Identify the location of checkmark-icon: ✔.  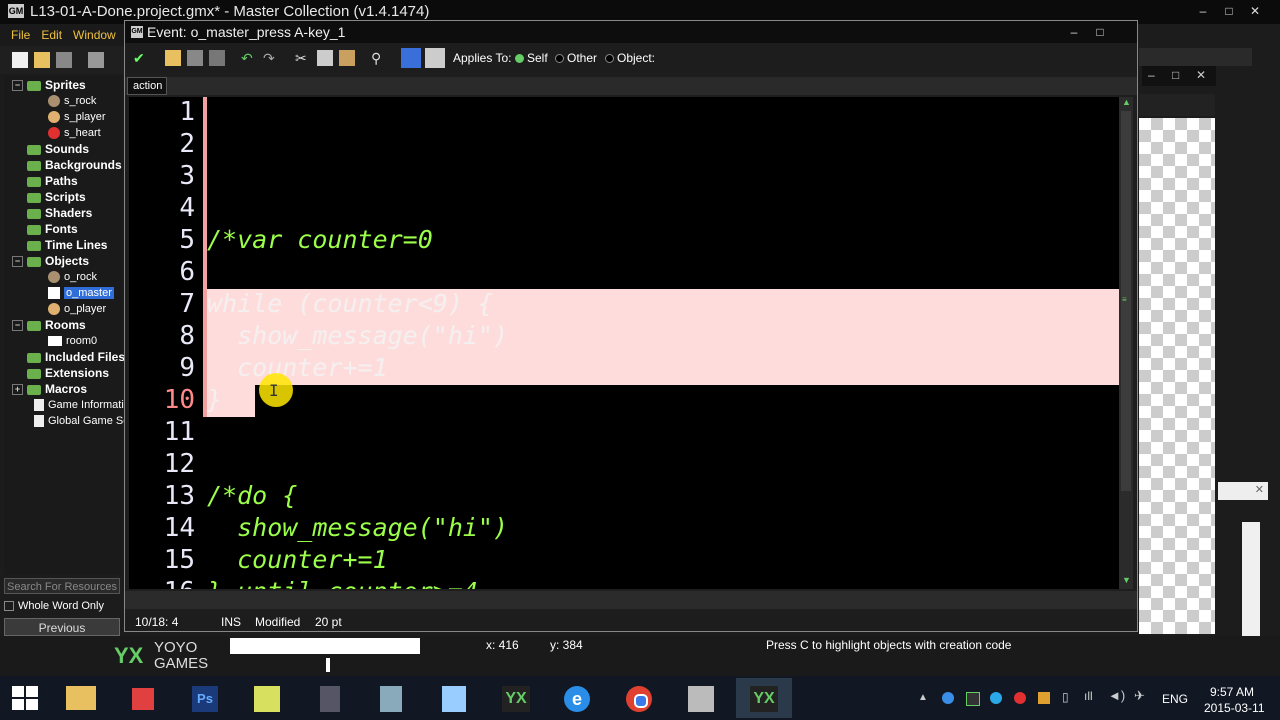
(141, 58).